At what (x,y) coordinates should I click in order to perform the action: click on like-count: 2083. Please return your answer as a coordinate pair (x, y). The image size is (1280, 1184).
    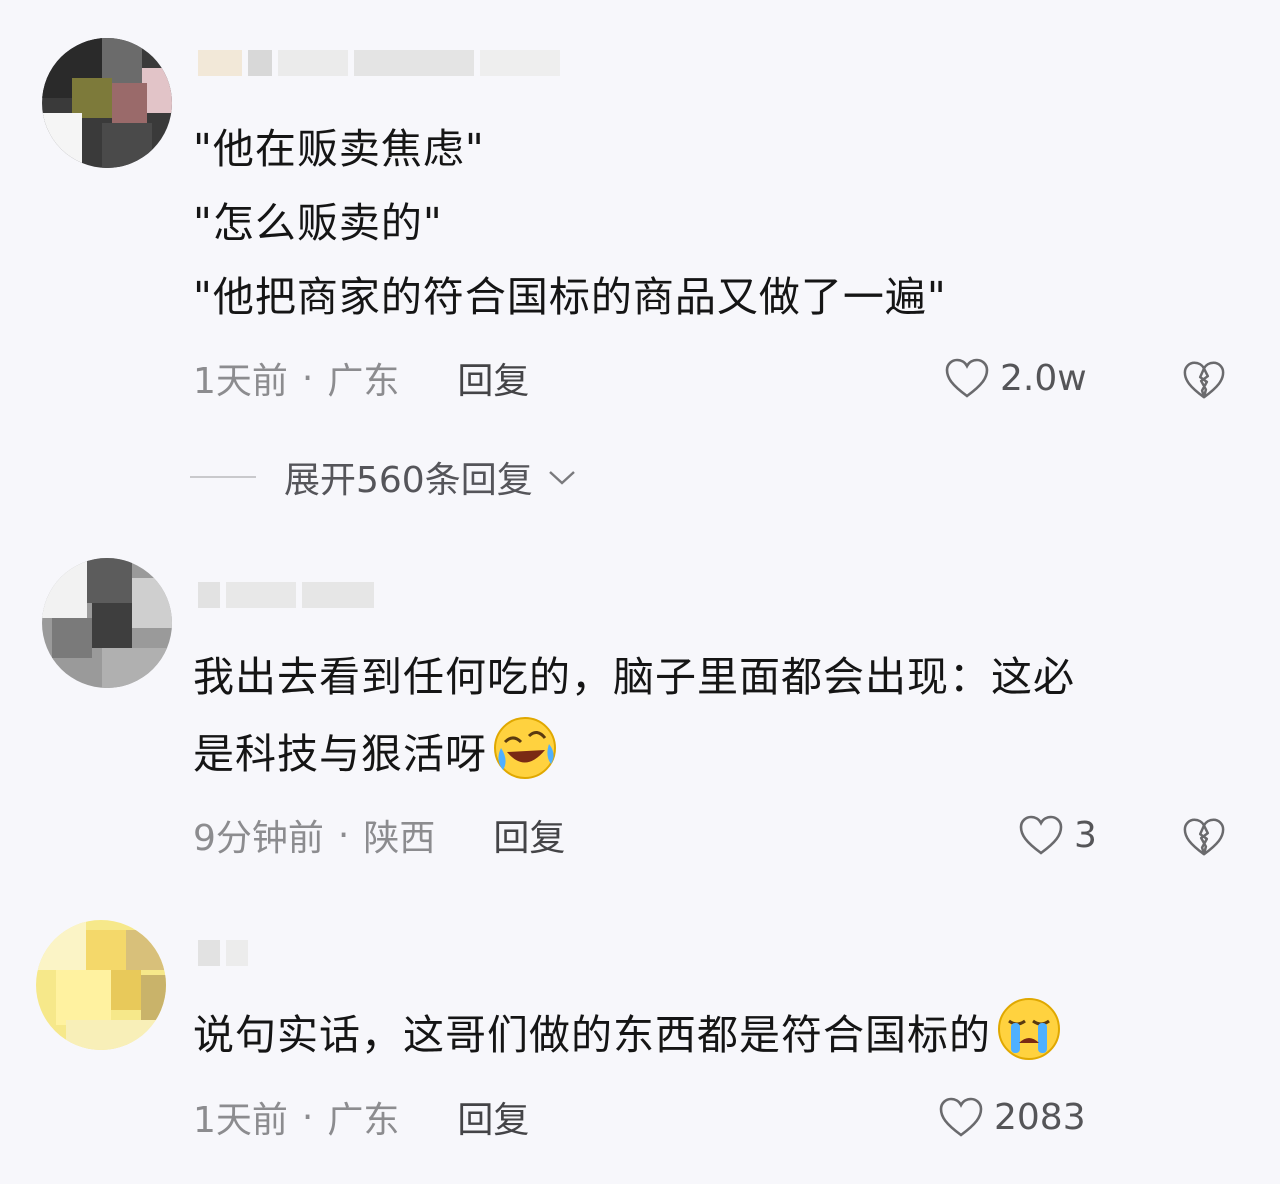
    Looking at the image, I should click on (1040, 1117).